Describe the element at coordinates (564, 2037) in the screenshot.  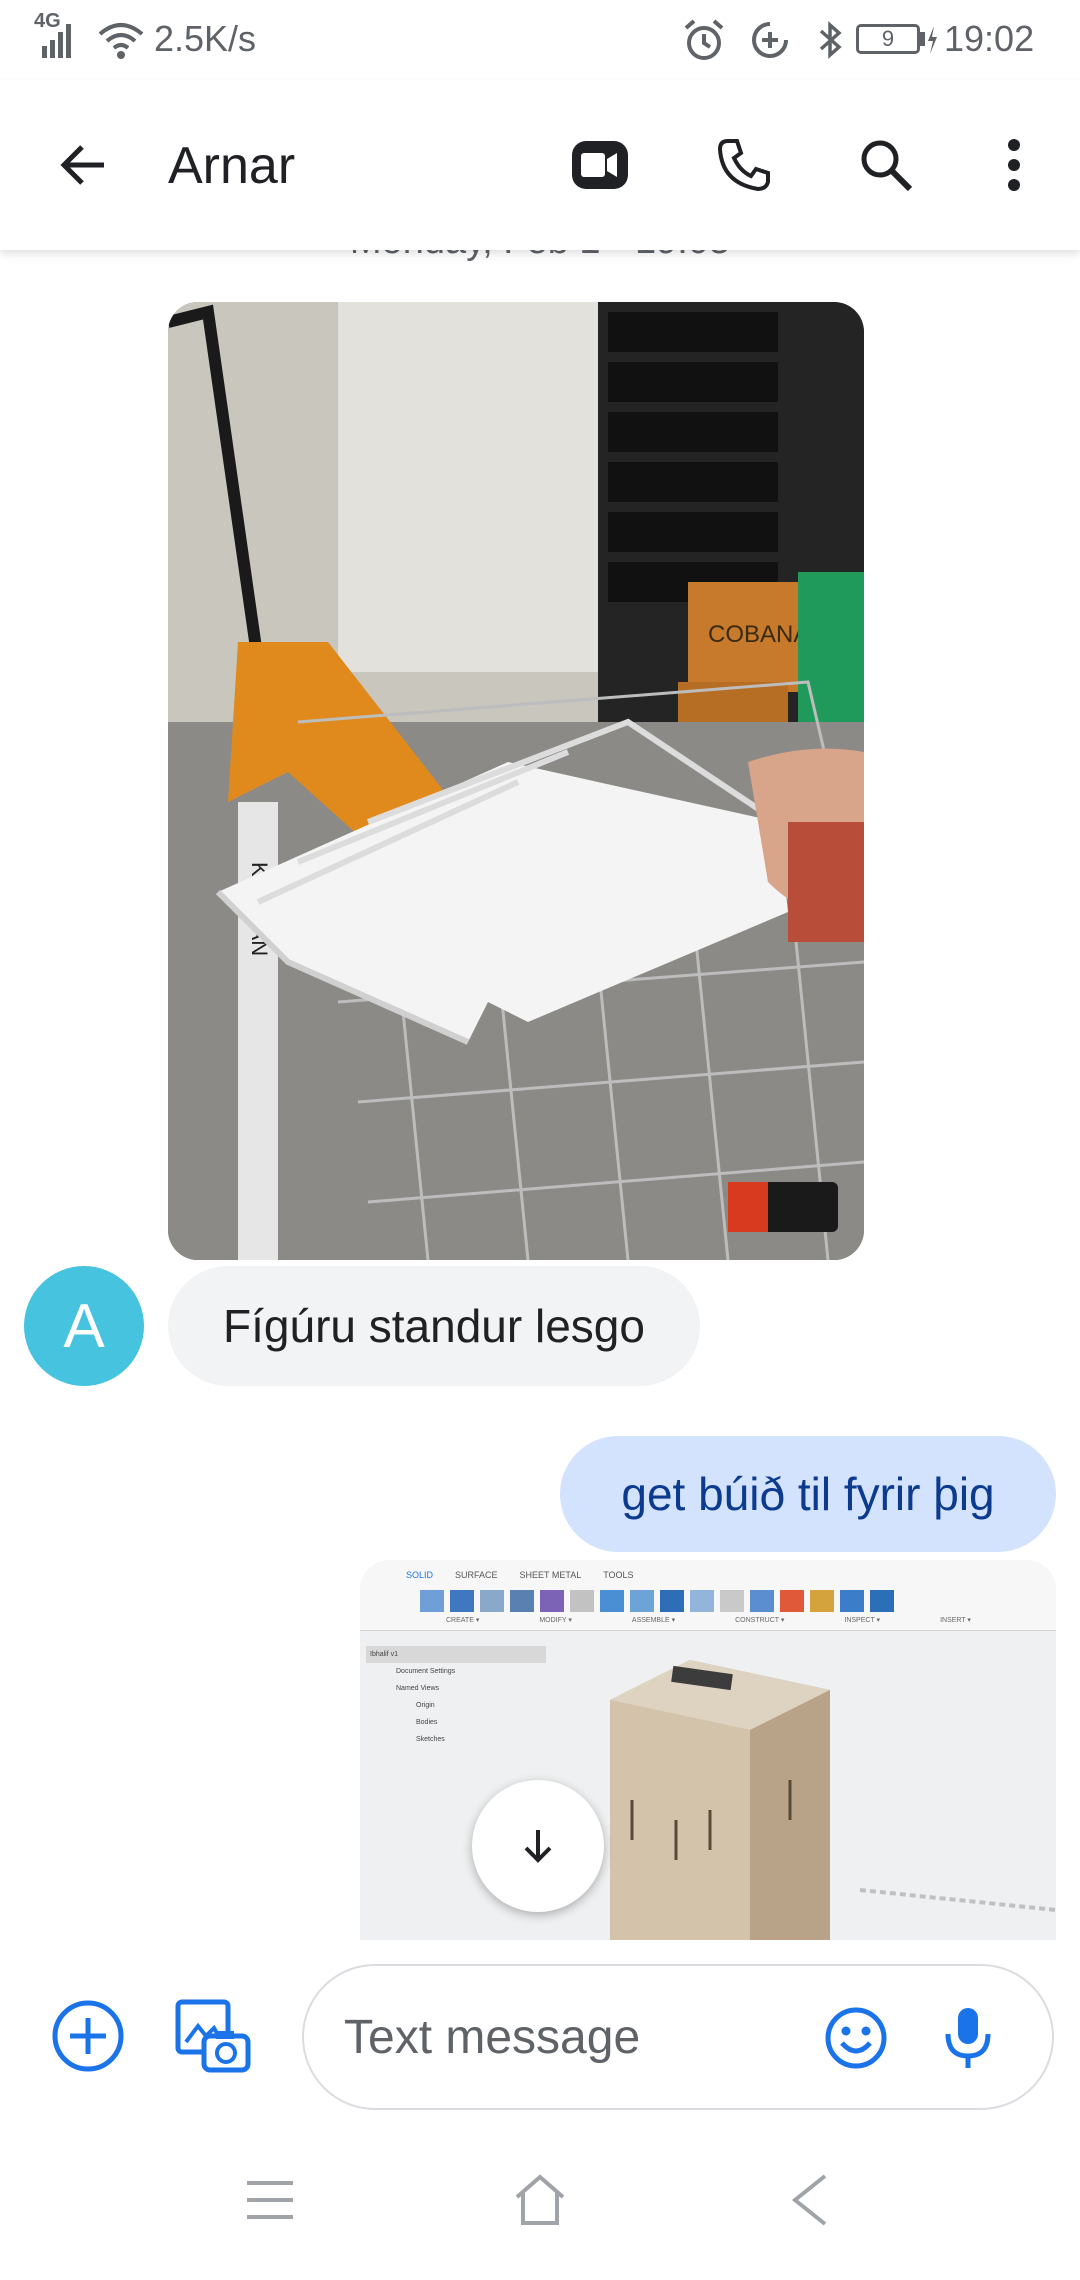
I see `message-input` at that location.